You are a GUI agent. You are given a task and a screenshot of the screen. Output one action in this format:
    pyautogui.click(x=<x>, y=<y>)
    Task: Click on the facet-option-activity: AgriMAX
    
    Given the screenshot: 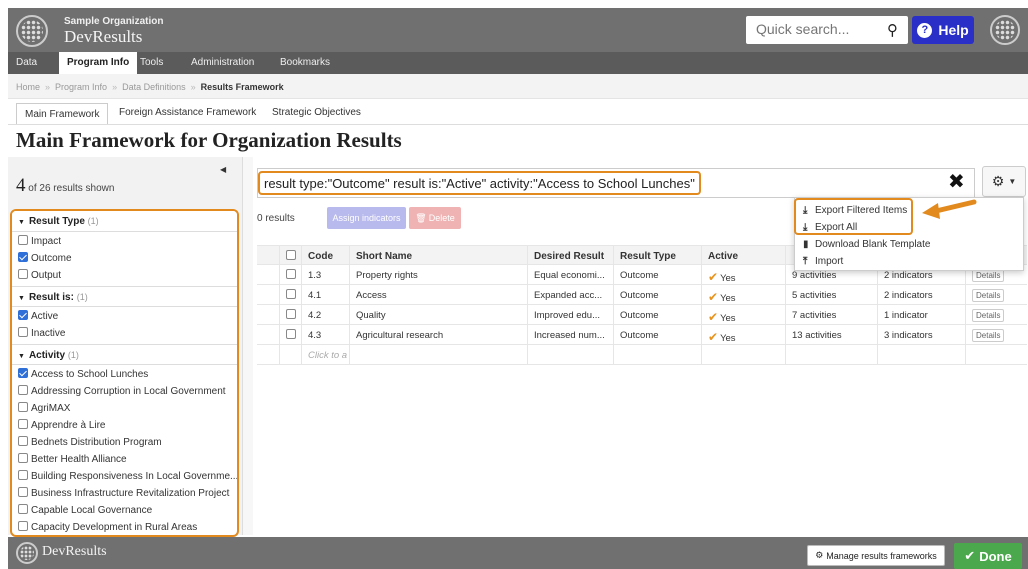 What is the action you would take?
    pyautogui.click(x=124, y=407)
    